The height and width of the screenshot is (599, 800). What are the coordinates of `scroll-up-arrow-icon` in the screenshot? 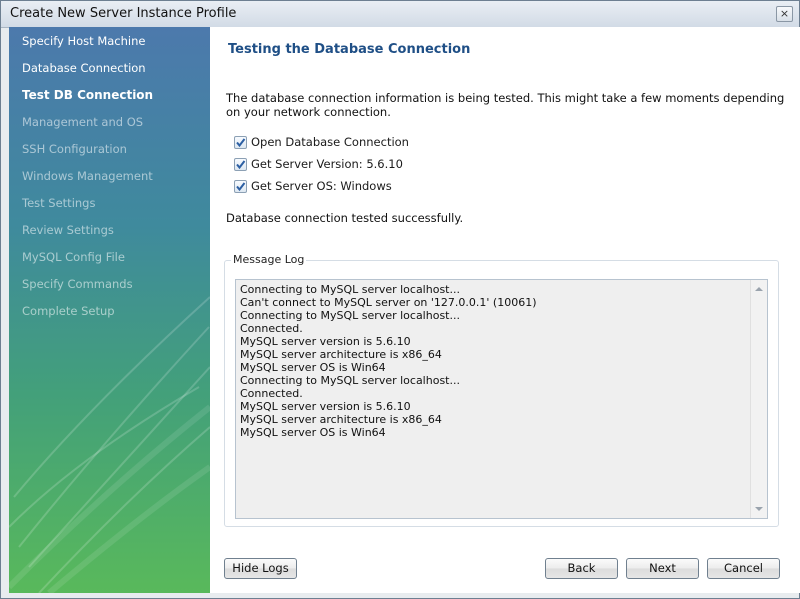 It's located at (759, 289).